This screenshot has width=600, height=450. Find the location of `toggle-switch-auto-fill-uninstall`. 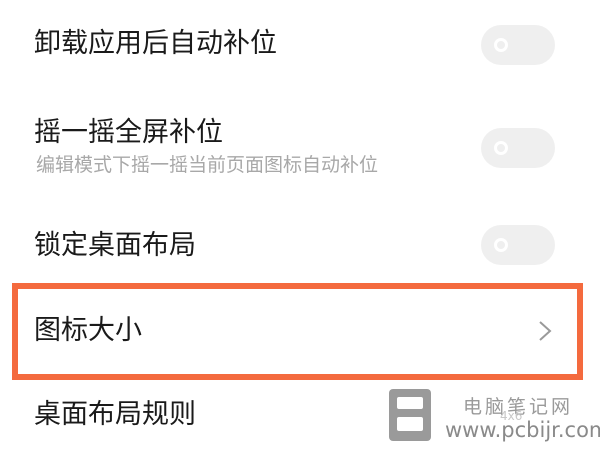

toggle-switch-auto-fill-uninstall is located at coordinates (518, 45).